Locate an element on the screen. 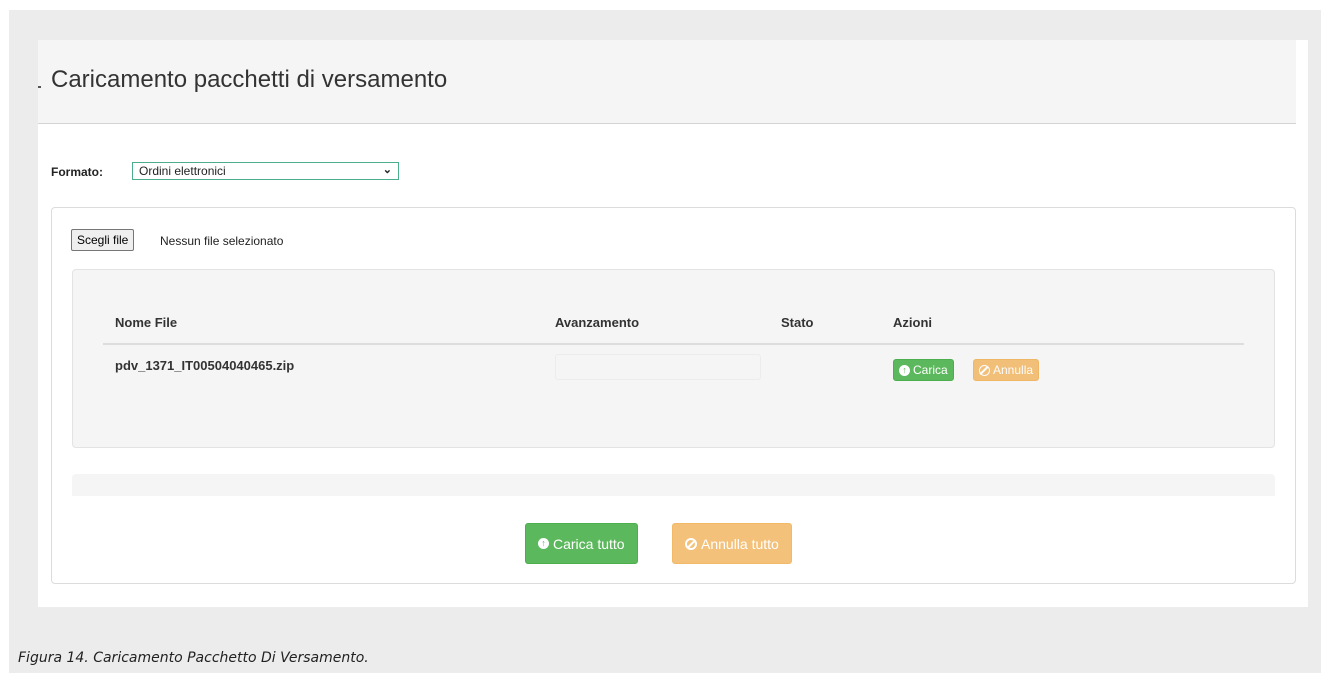  cancel-all-button: Annulla tutto is located at coordinates (732, 543).